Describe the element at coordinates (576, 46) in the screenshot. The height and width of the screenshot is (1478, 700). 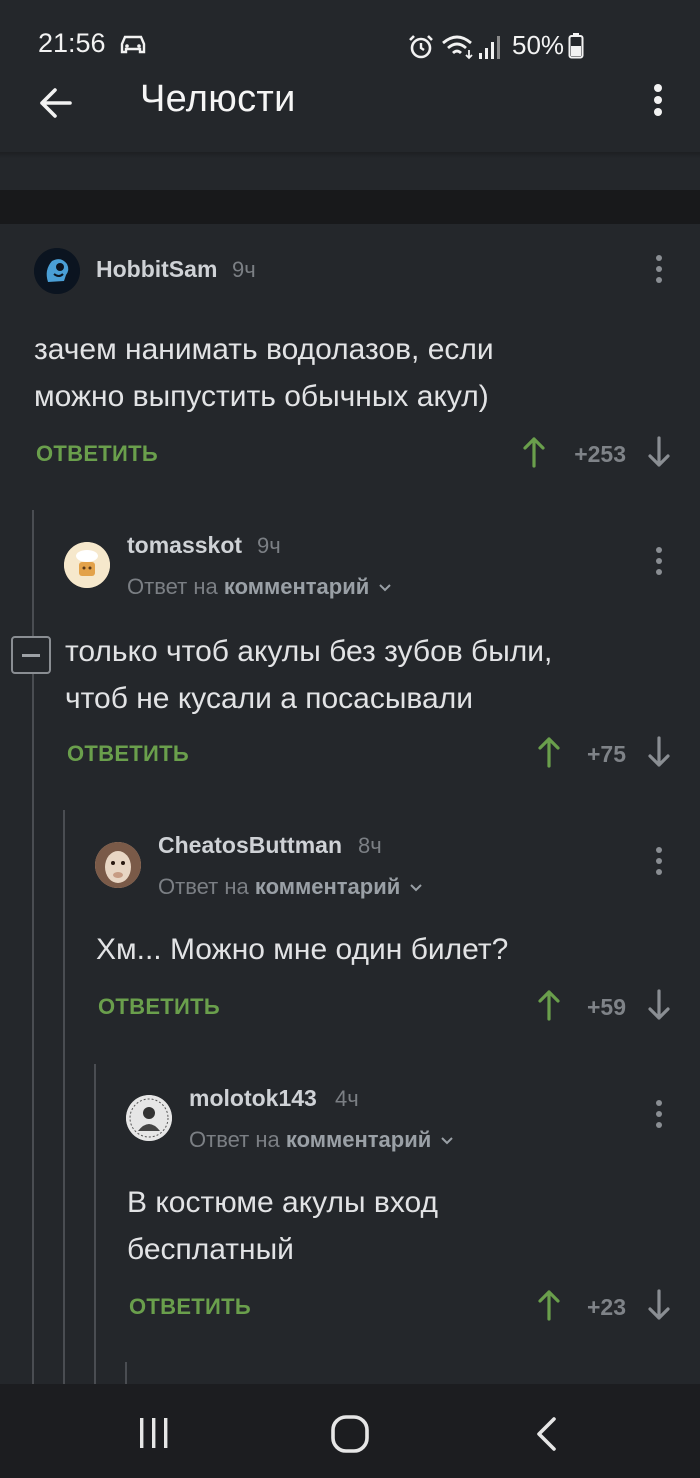
I see `battery-icon` at that location.